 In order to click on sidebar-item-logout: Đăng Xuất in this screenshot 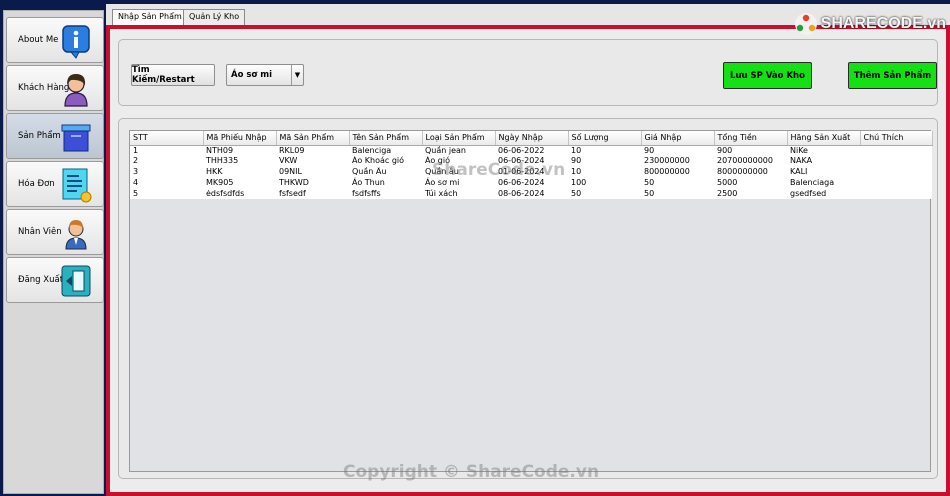, I will do `click(55, 280)`.